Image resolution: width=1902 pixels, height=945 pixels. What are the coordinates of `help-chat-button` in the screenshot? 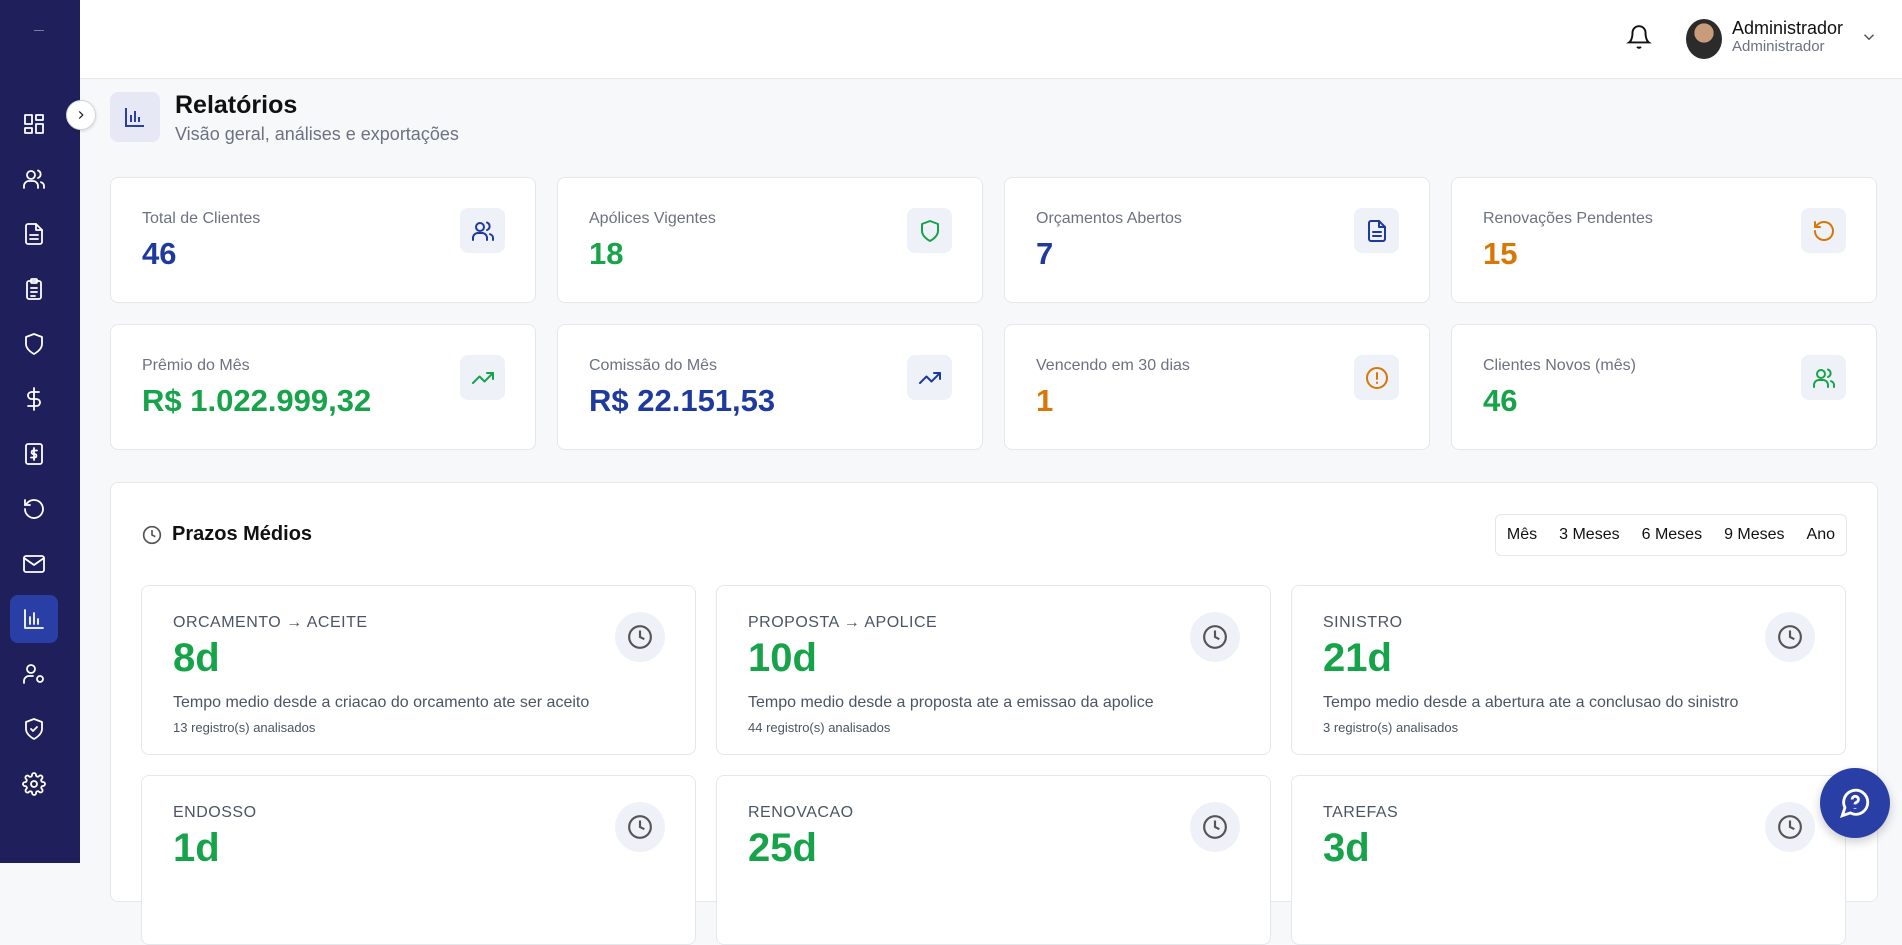 It's located at (1855, 803).